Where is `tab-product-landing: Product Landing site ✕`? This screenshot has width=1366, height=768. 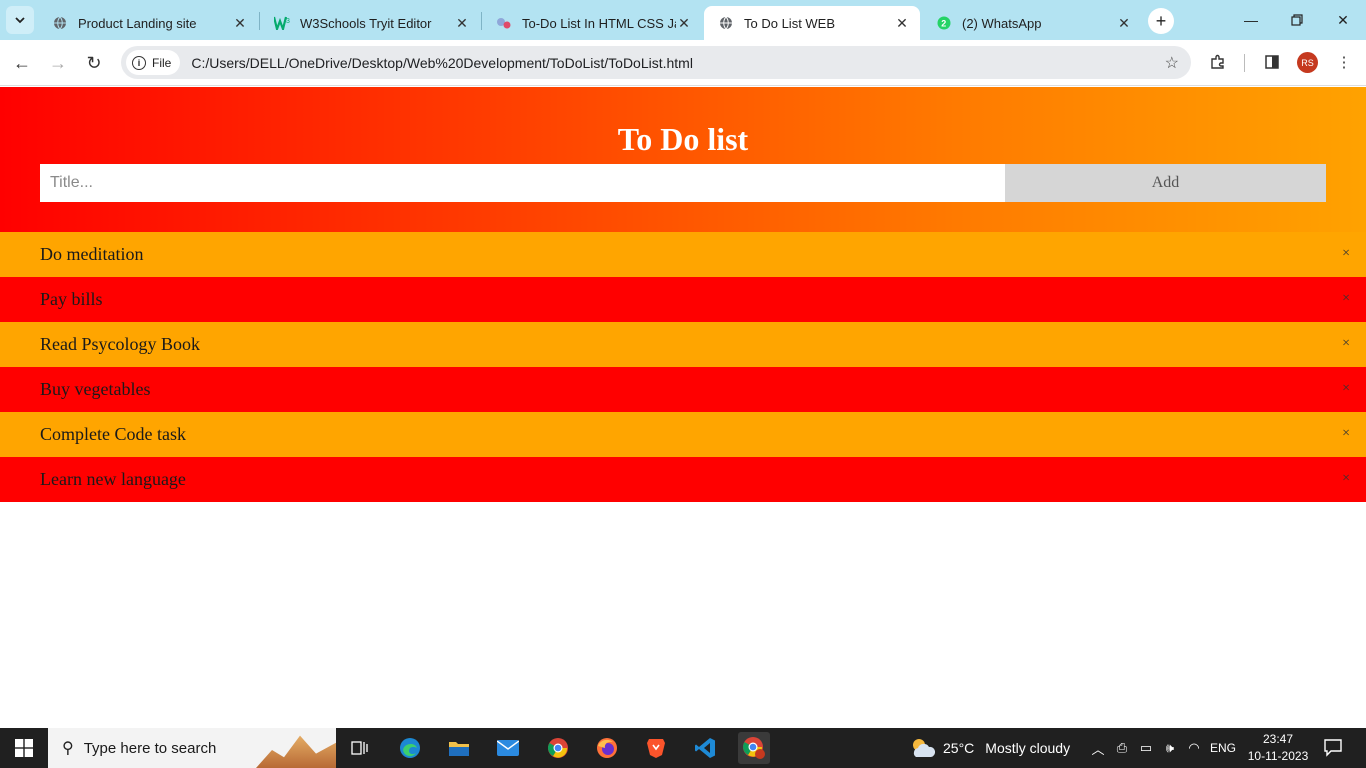 tab-product-landing: Product Landing site ✕ is located at coordinates (148, 23).